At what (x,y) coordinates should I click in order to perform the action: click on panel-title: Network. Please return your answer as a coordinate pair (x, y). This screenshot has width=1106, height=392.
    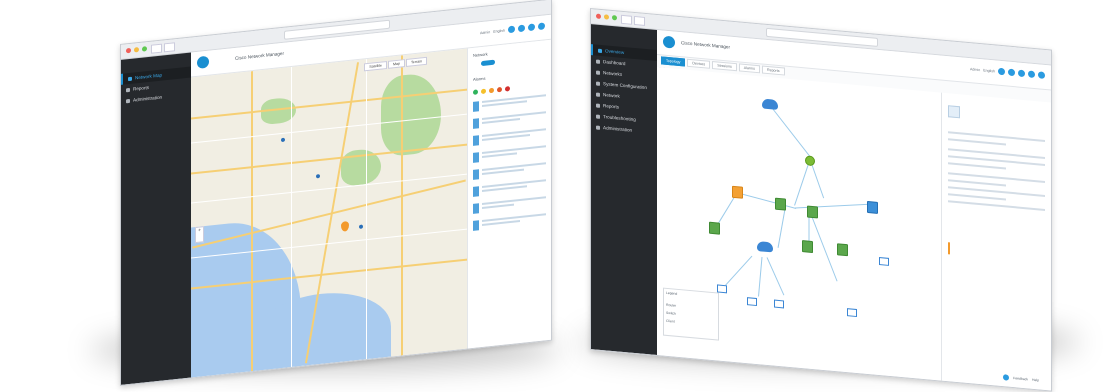
    Looking at the image, I should click on (480, 54).